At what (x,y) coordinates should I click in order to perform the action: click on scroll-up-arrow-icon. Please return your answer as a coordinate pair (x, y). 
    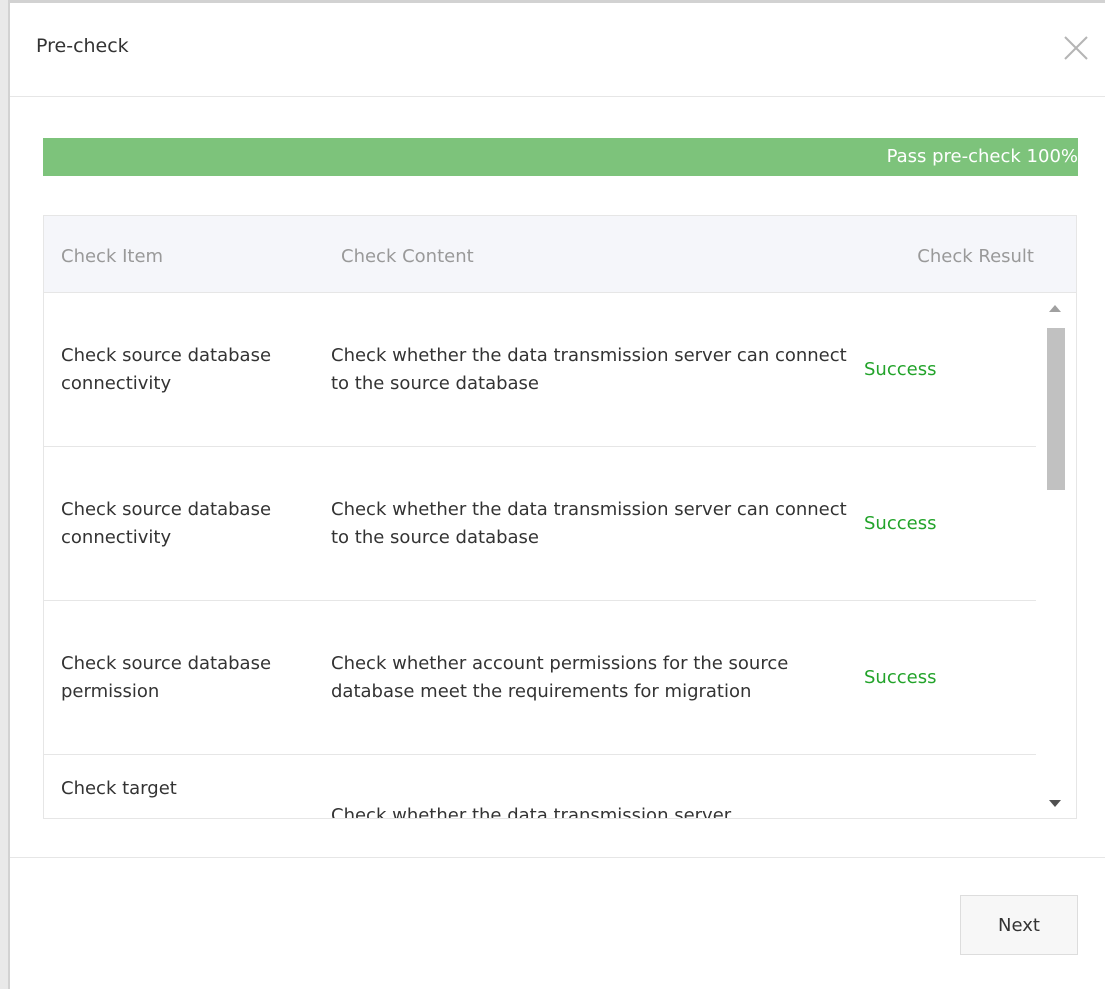
    Looking at the image, I should click on (1055, 308).